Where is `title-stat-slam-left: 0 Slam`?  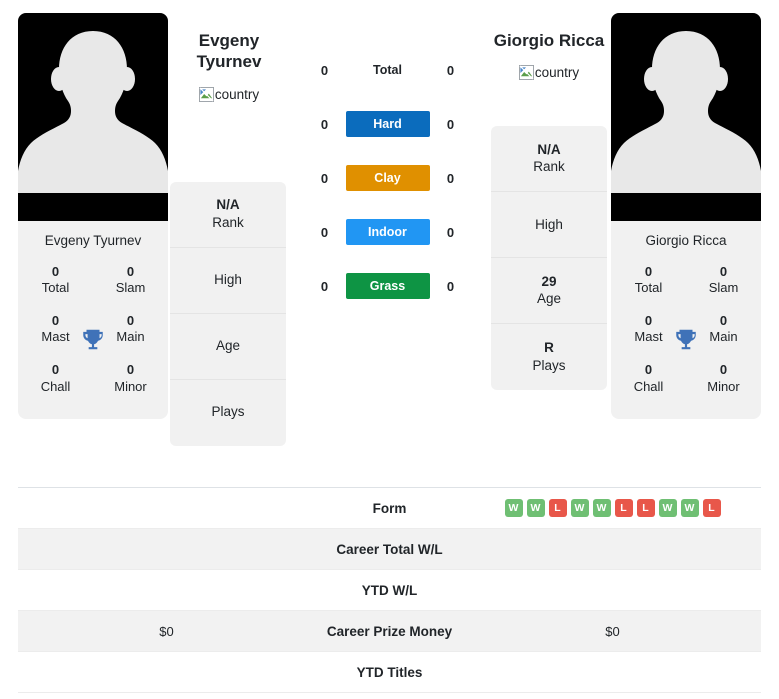 title-stat-slam-left: 0 Slam is located at coordinates (130, 282).